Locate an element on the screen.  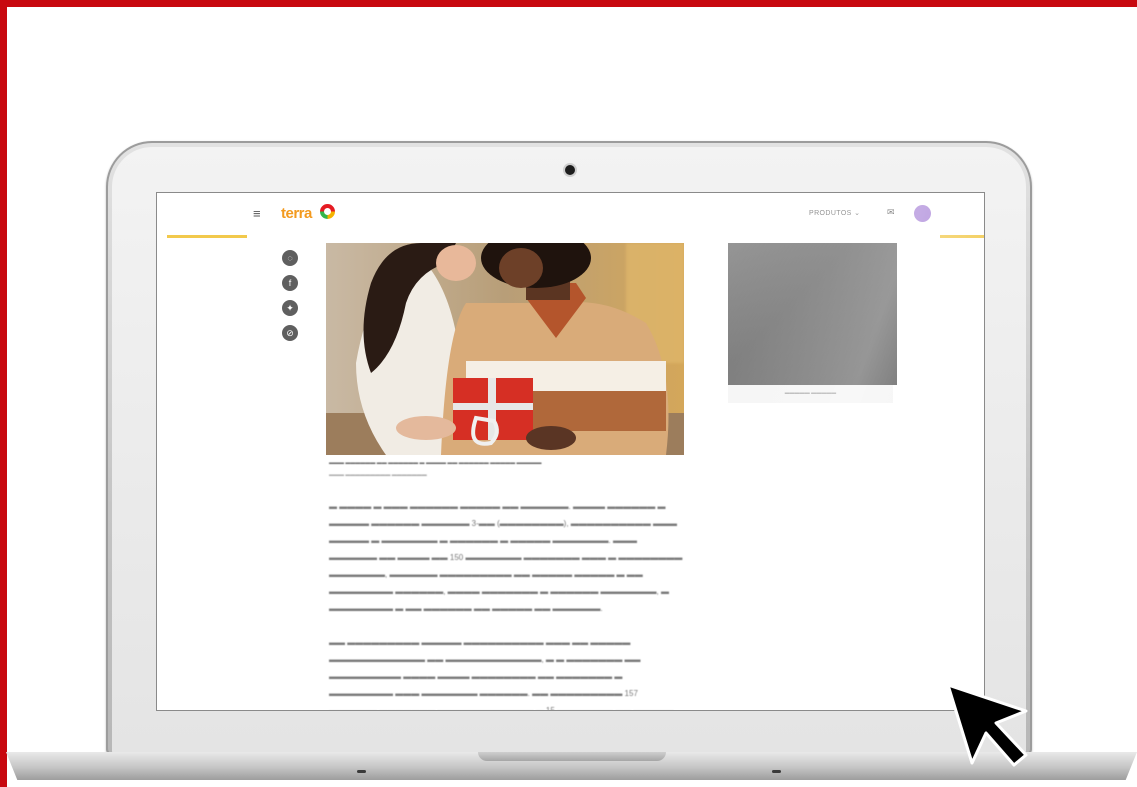
facebook-icon: f is located at coordinates (290, 283).